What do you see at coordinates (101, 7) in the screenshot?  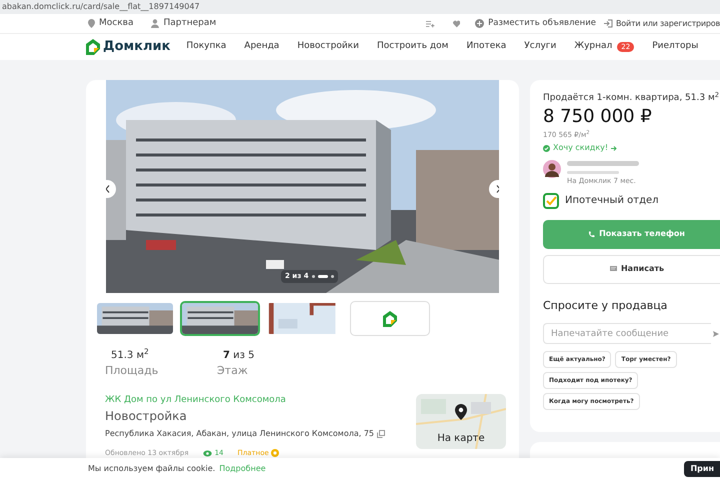 I see `url-text: abakan.domclick.ru/card/sale__flat__1897149047` at bounding box center [101, 7].